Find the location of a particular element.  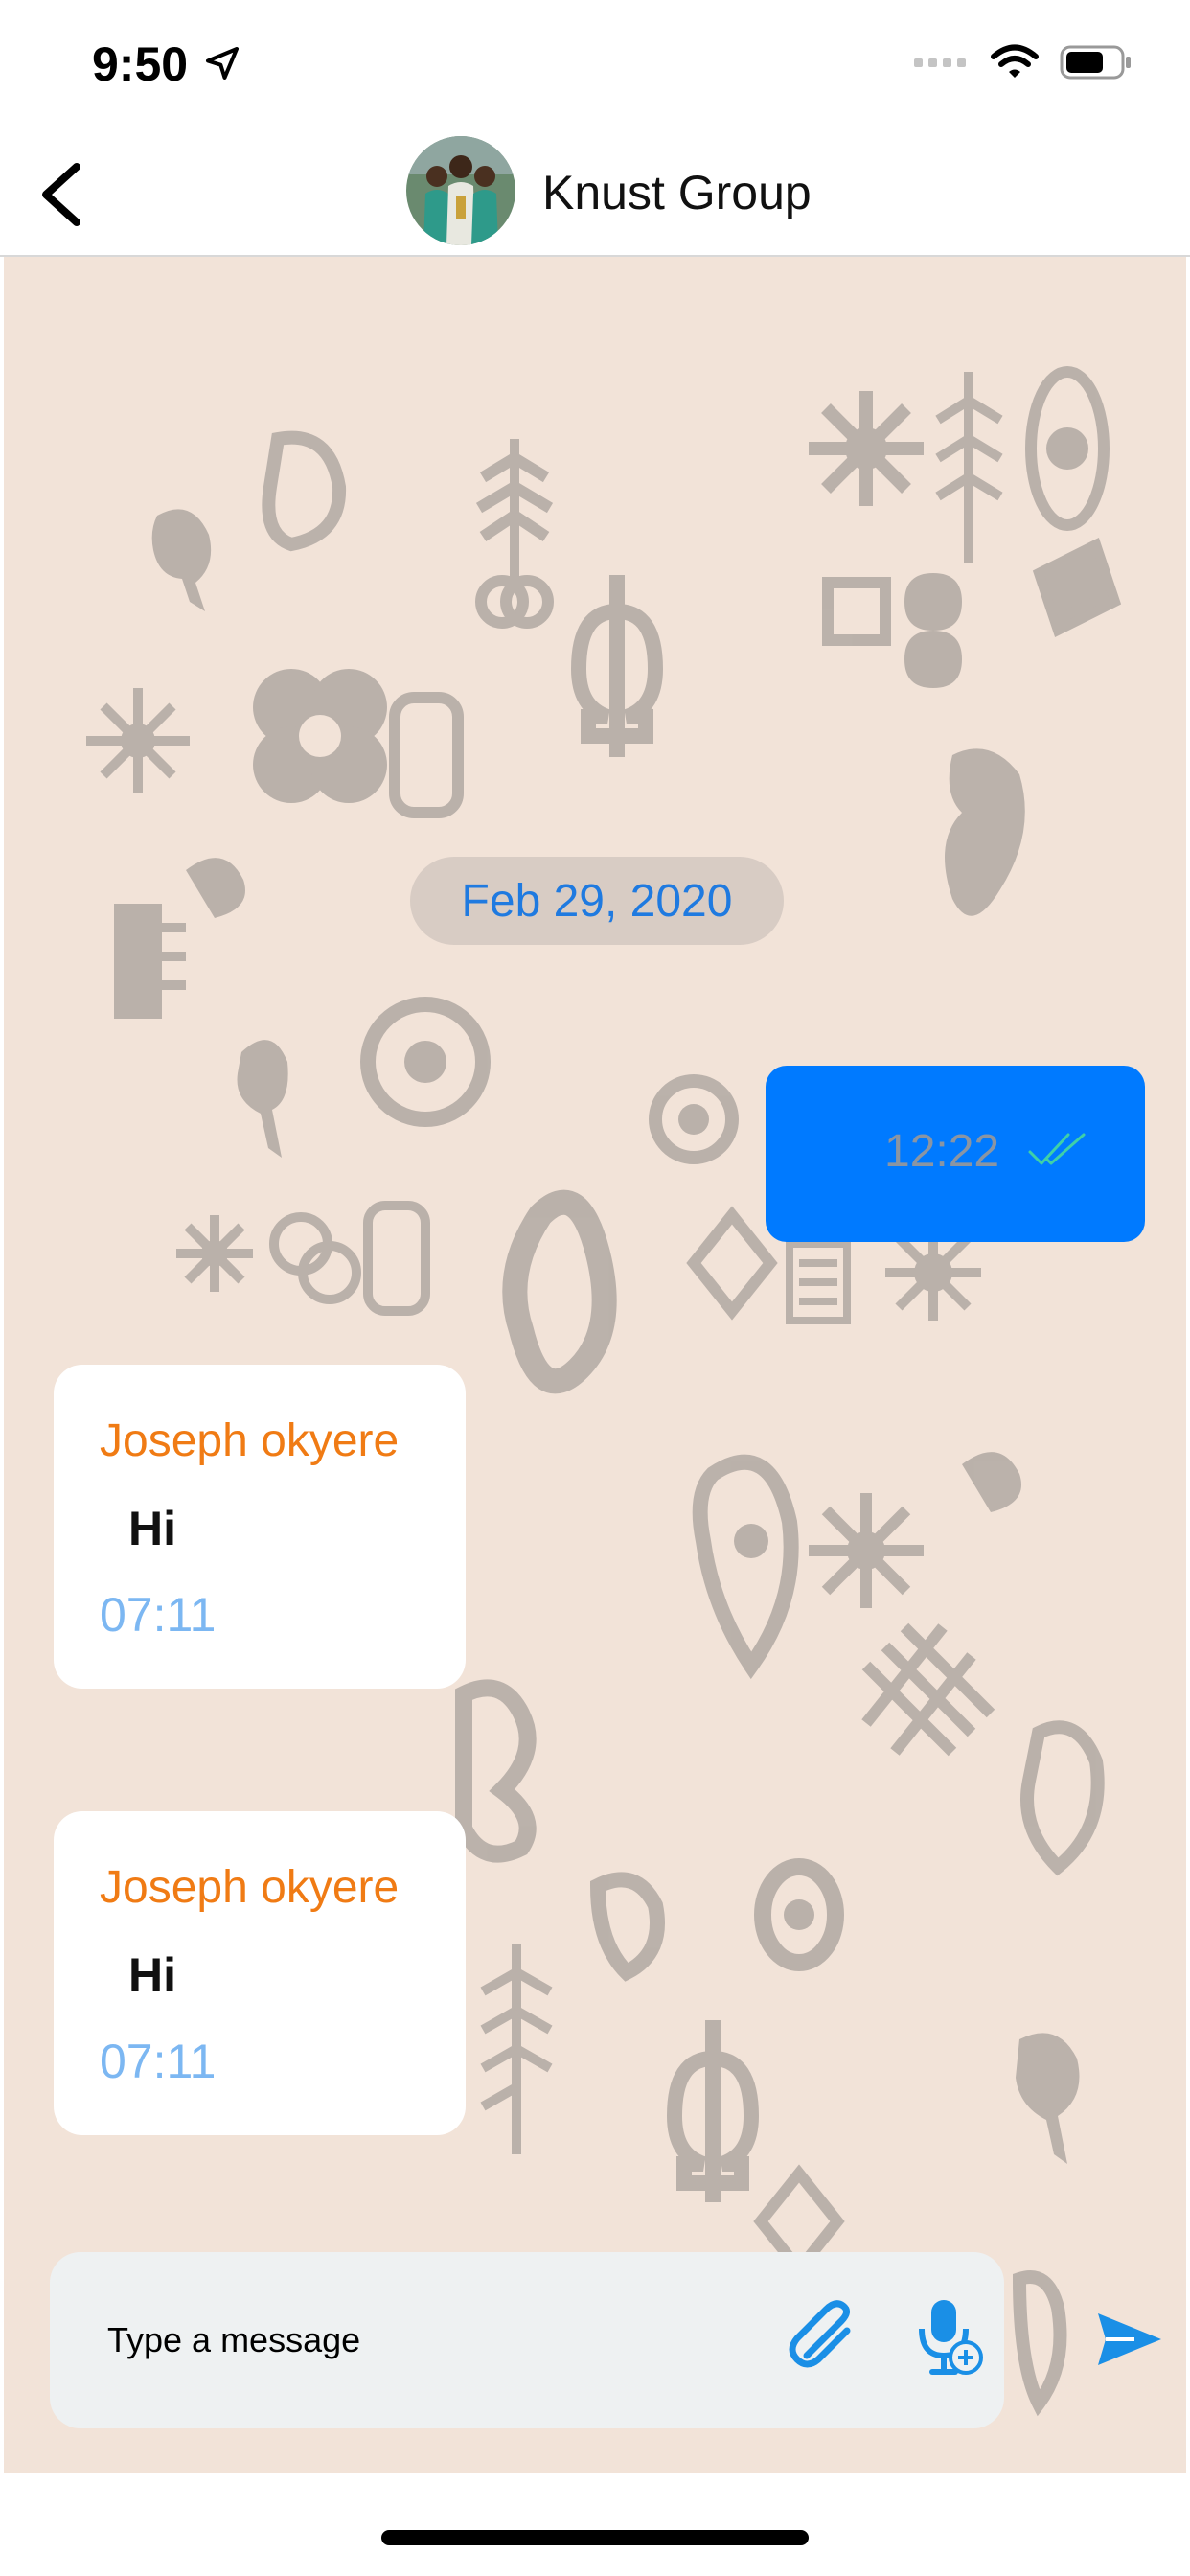

chevron-left-icon is located at coordinates (63, 194).